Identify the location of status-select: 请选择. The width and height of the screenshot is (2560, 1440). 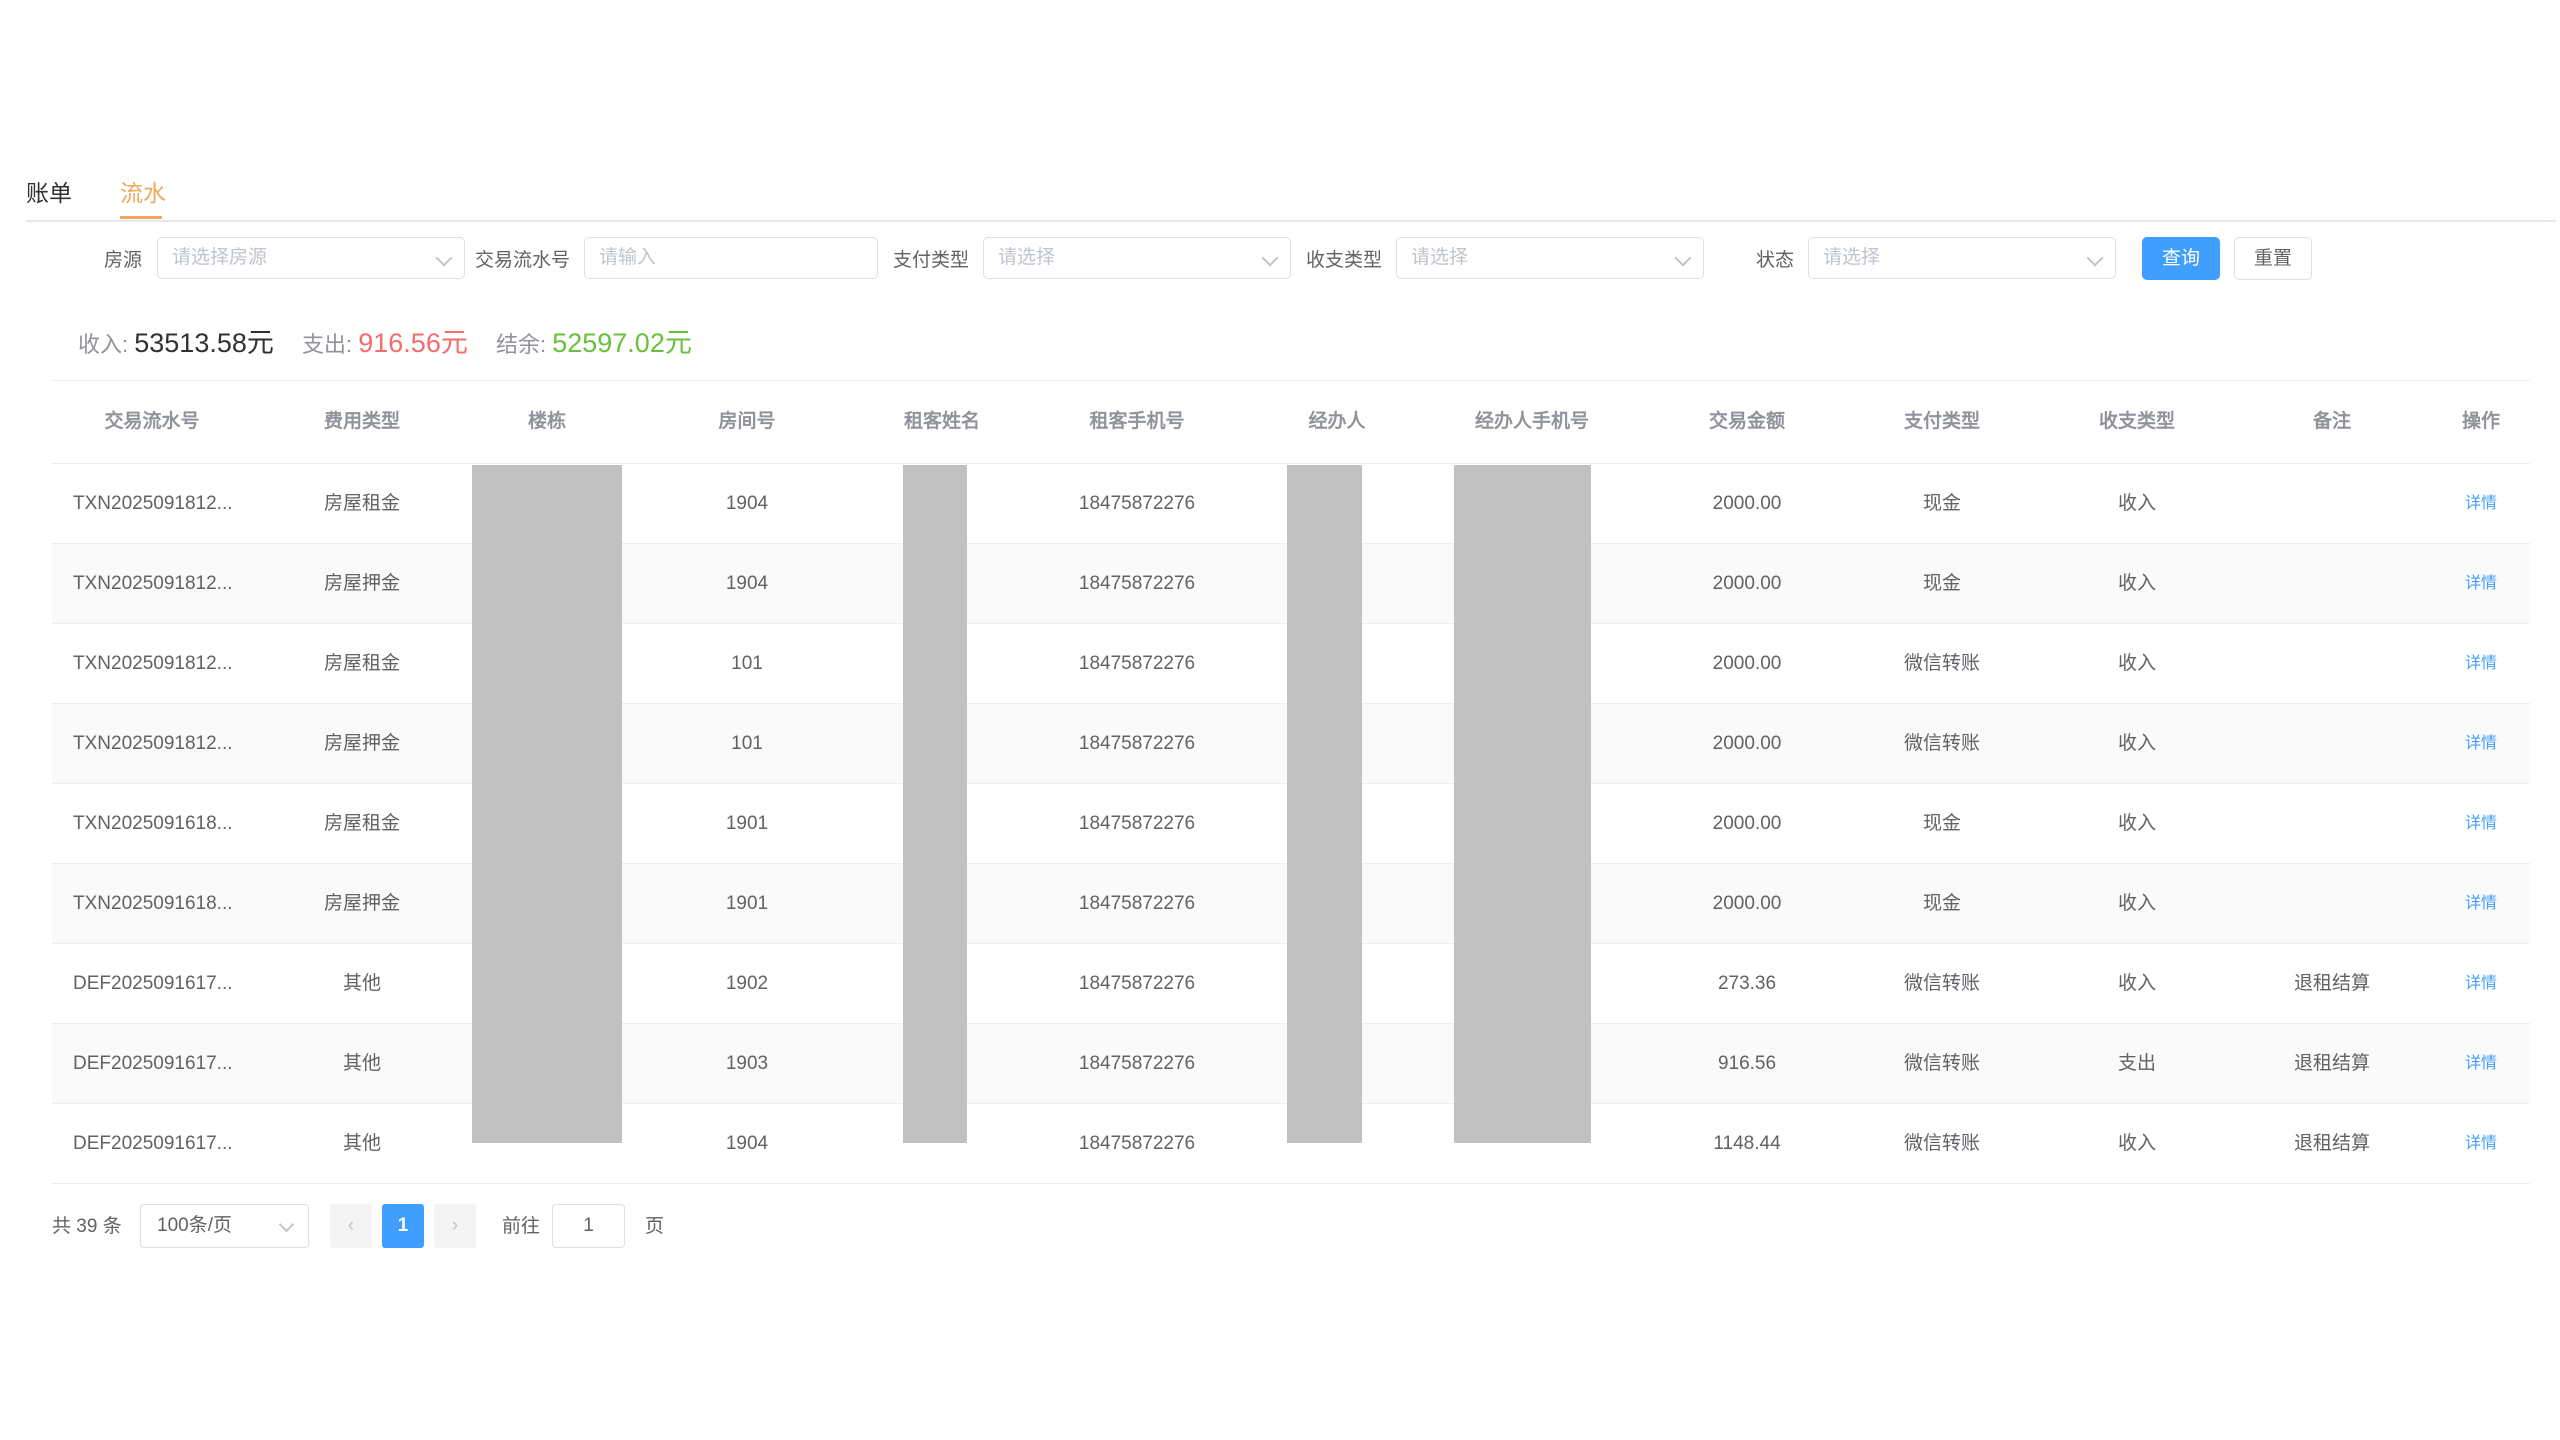
(1962, 258).